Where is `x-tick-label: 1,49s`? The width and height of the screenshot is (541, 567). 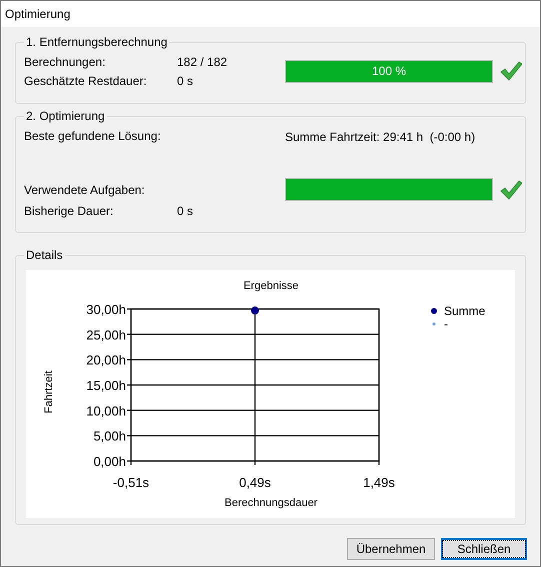 x-tick-label: 1,49s is located at coordinates (379, 482).